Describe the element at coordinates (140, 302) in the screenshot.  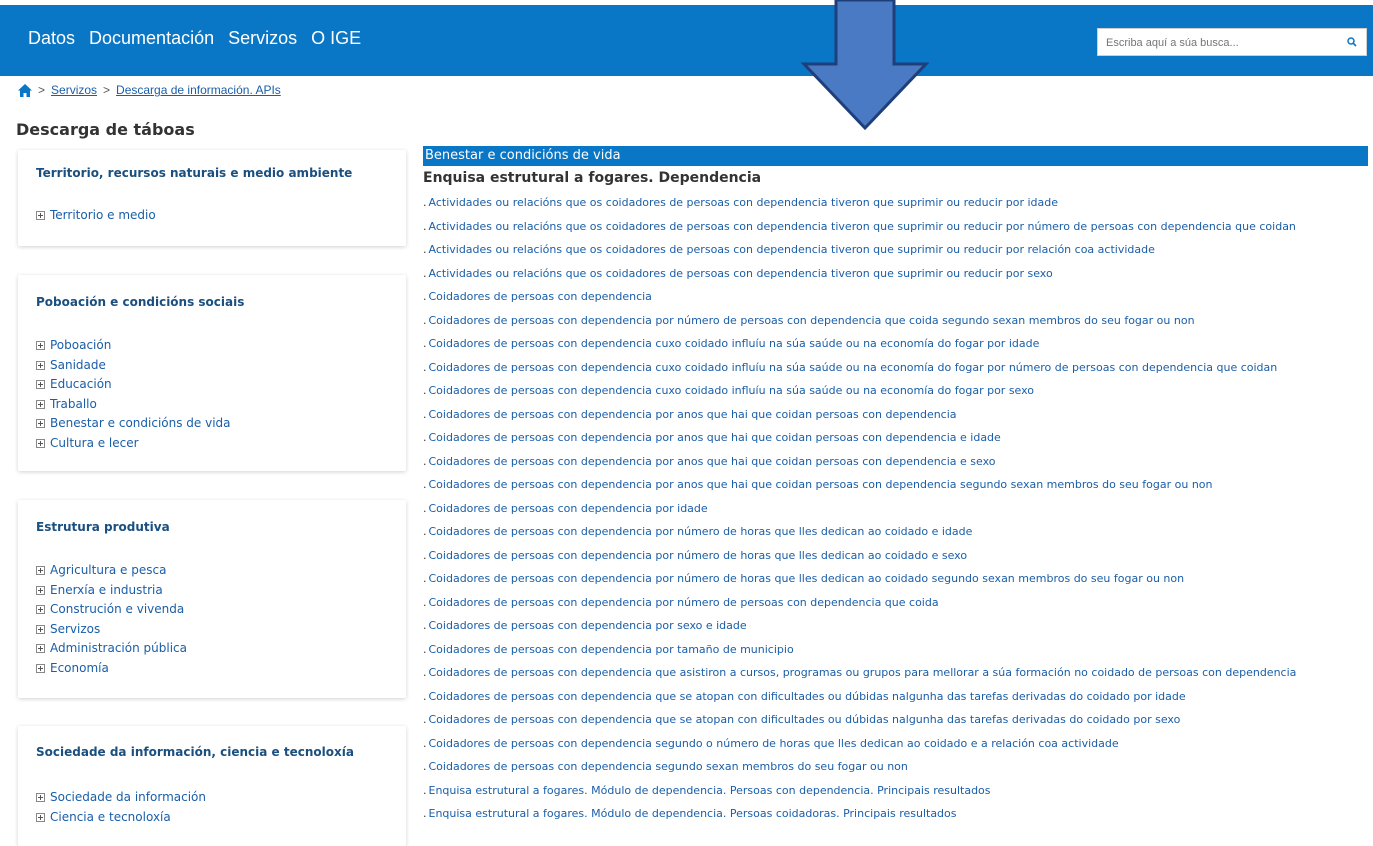
I see `sidebar-card-title: Poboación e condicións sociais` at that location.